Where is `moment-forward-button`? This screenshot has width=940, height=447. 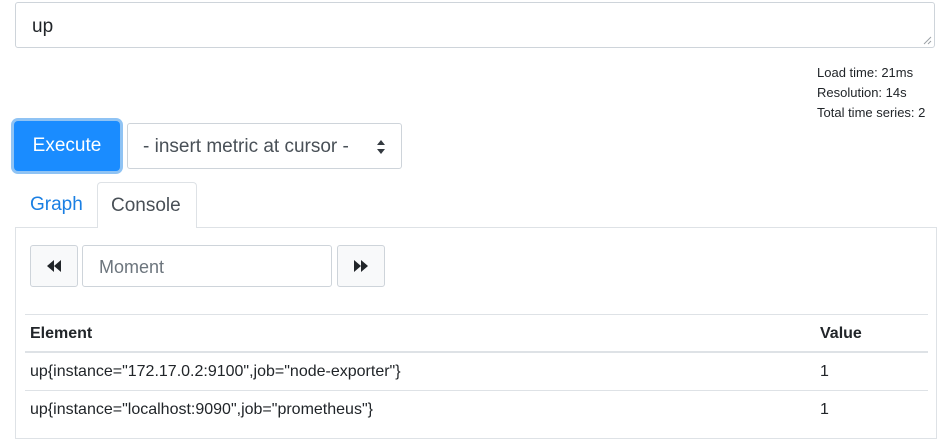
moment-forward-button is located at coordinates (361, 266).